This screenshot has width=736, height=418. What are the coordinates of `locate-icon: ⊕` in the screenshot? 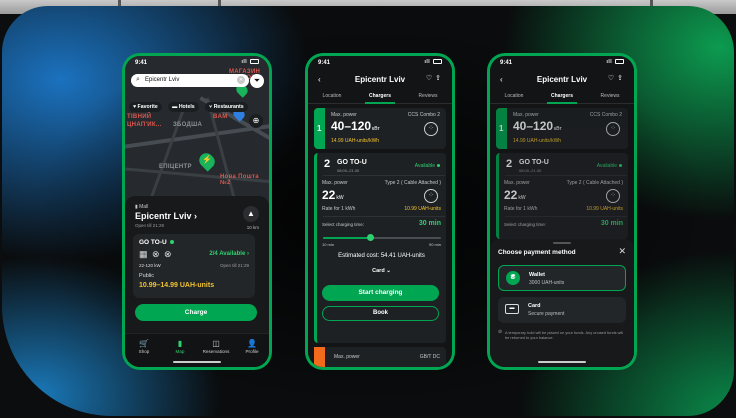 It's located at (256, 120).